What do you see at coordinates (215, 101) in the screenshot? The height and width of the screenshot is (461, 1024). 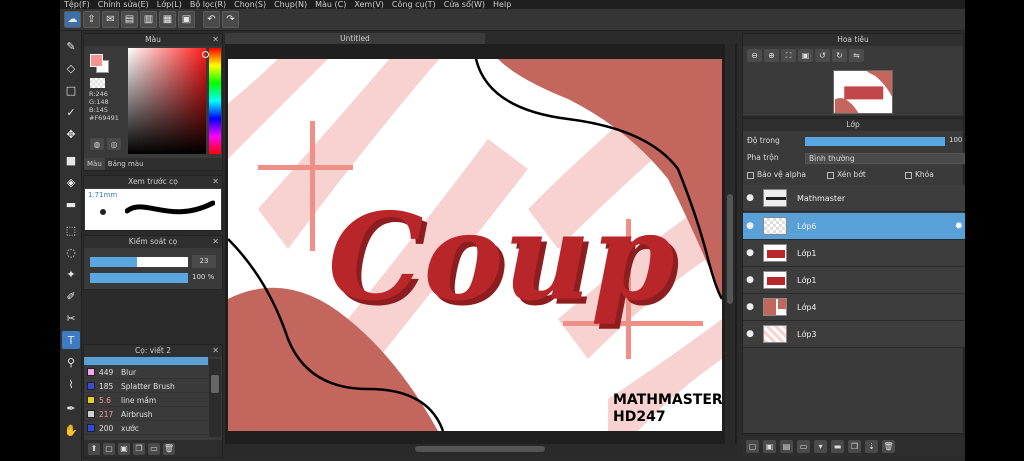 I see `hue-slider` at bounding box center [215, 101].